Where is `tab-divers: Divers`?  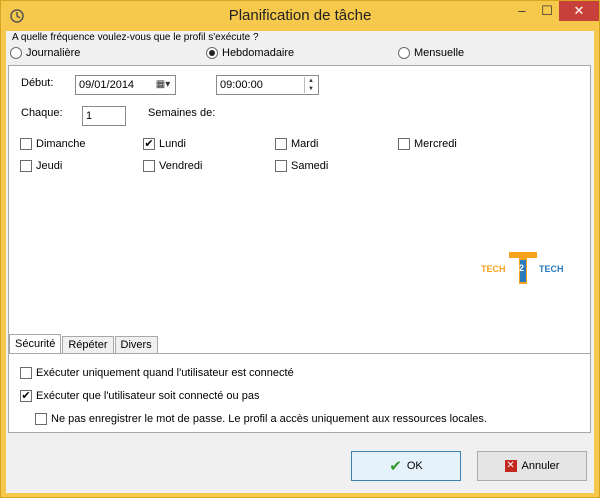 tab-divers: Divers is located at coordinates (136, 345).